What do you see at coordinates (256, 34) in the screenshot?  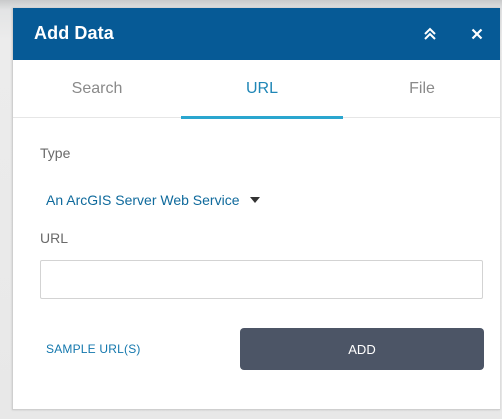 I see `panel-header: Add Data` at bounding box center [256, 34].